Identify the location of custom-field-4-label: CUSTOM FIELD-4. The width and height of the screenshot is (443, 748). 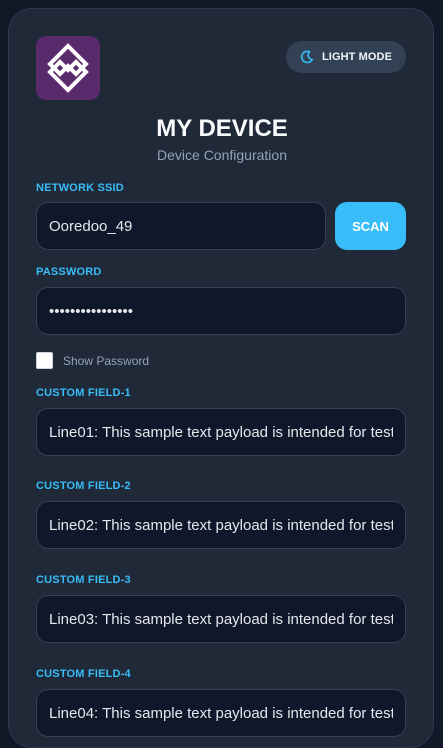
(83, 674).